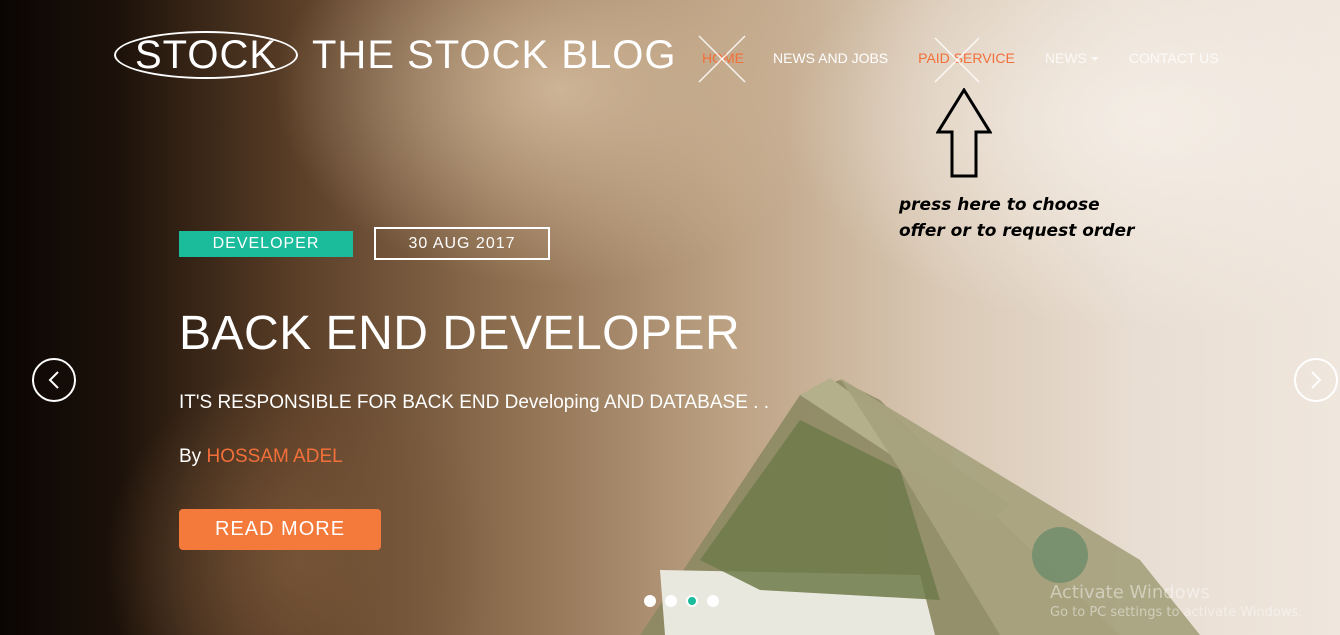 The image size is (1340, 635). I want to click on carousel-next-button, so click(1316, 380).